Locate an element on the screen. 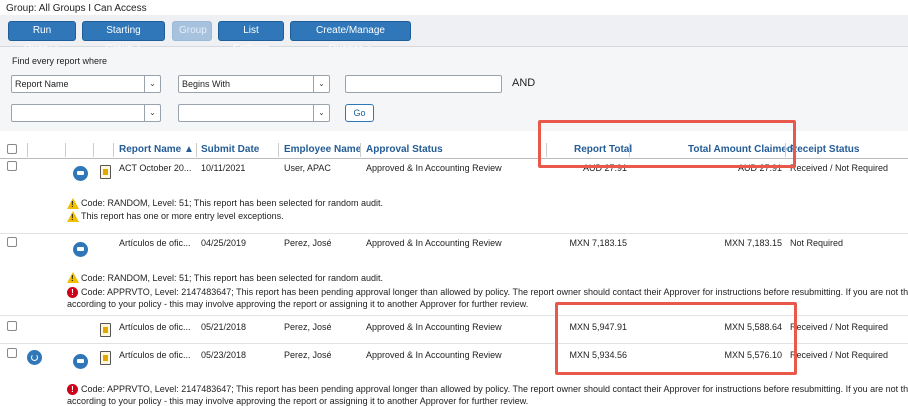 Image resolution: width=908 pixels, height=406 pixels. starting-group-button: Starting Group▼ is located at coordinates (123, 38).